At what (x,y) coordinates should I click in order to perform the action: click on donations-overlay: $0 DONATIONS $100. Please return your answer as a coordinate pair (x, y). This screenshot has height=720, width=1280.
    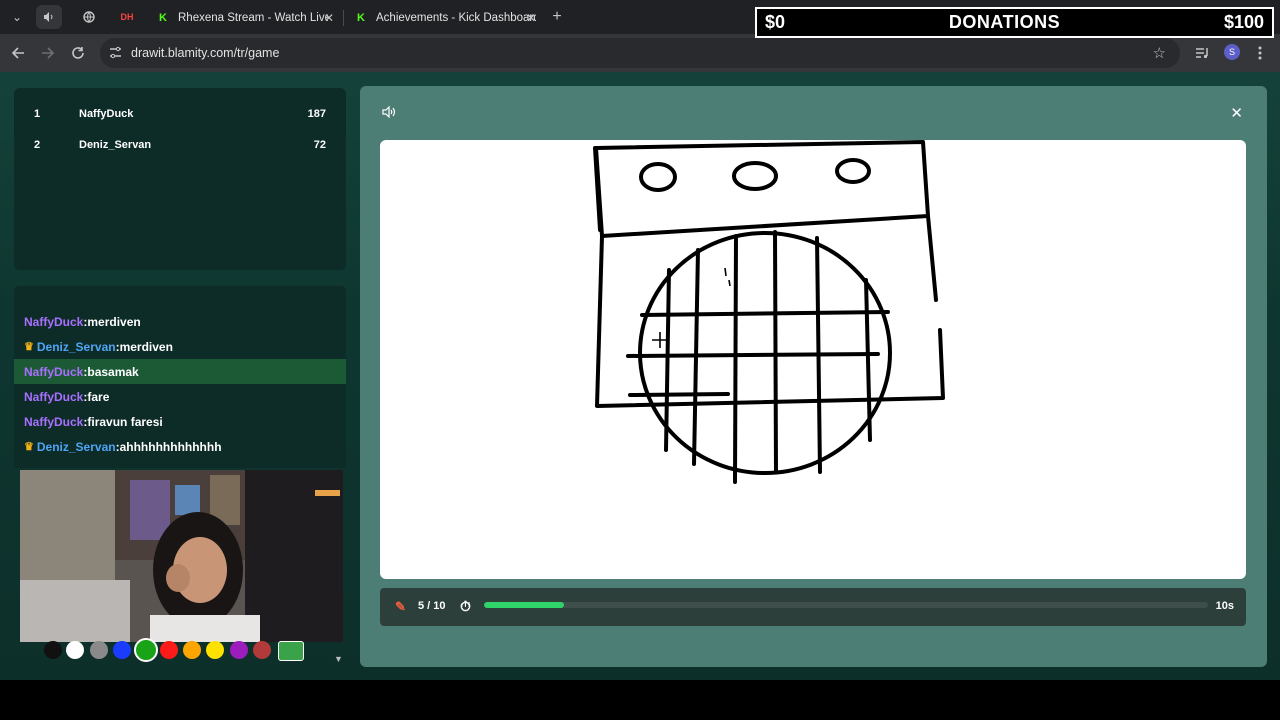
    Looking at the image, I should click on (1014, 22).